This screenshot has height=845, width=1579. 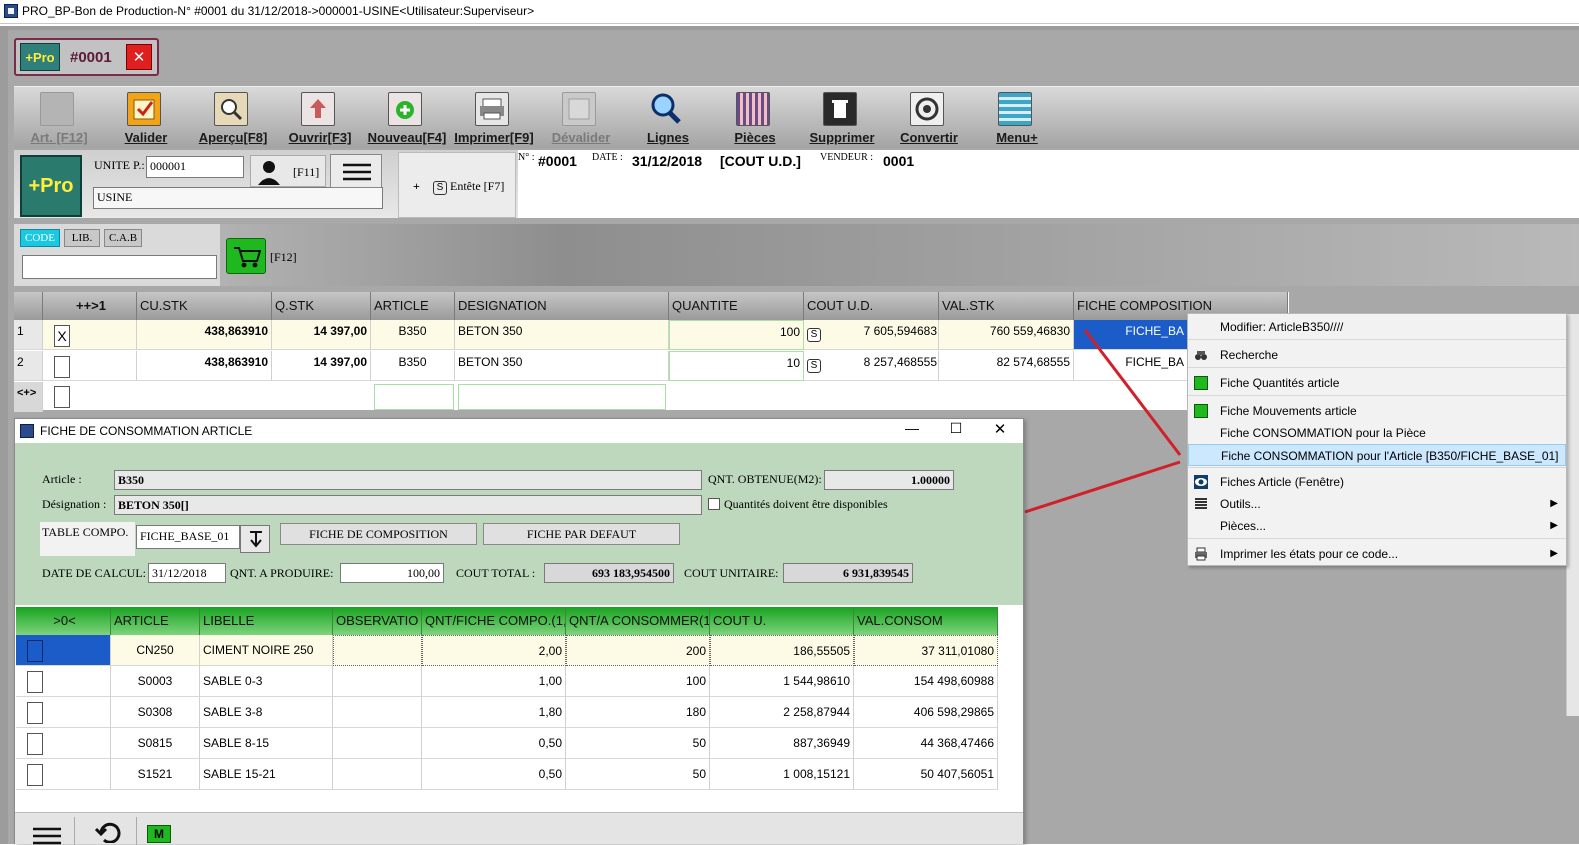 I want to click on table-compo-input: FICHE_BASE_01, so click(x=188, y=537).